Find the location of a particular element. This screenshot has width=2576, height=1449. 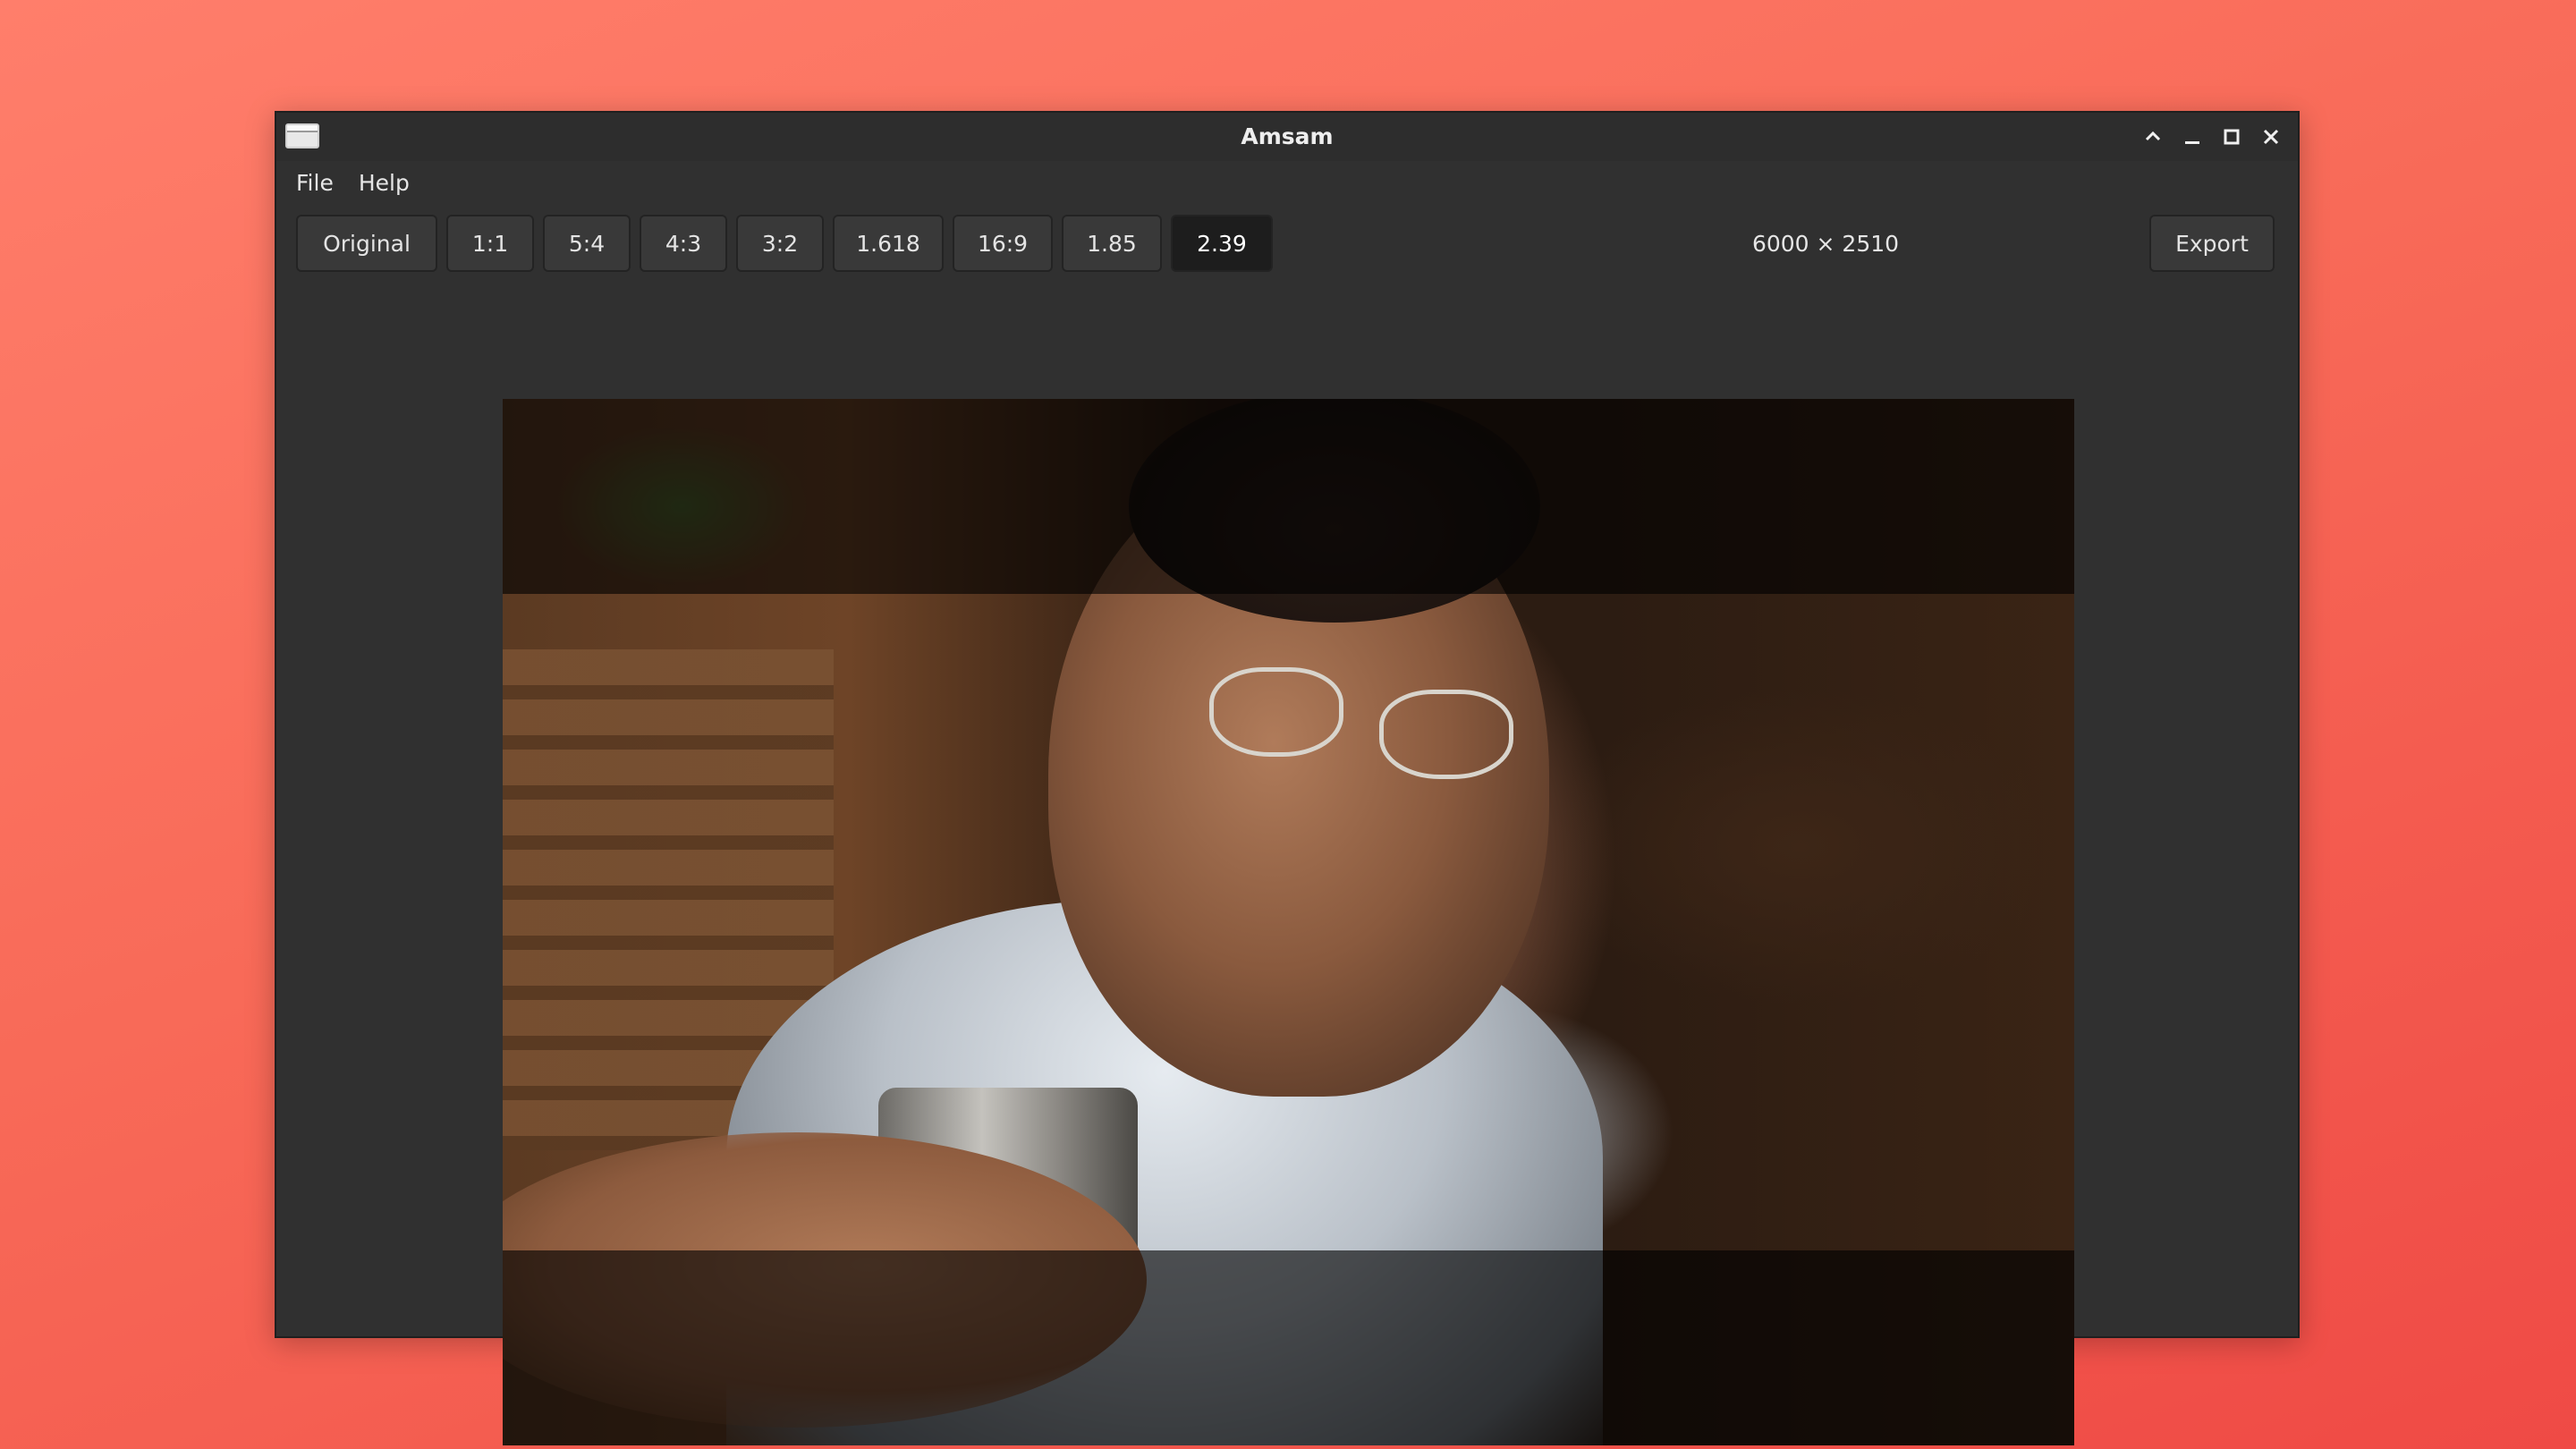

ratio-2-39-button: 2.39 is located at coordinates (1222, 243).